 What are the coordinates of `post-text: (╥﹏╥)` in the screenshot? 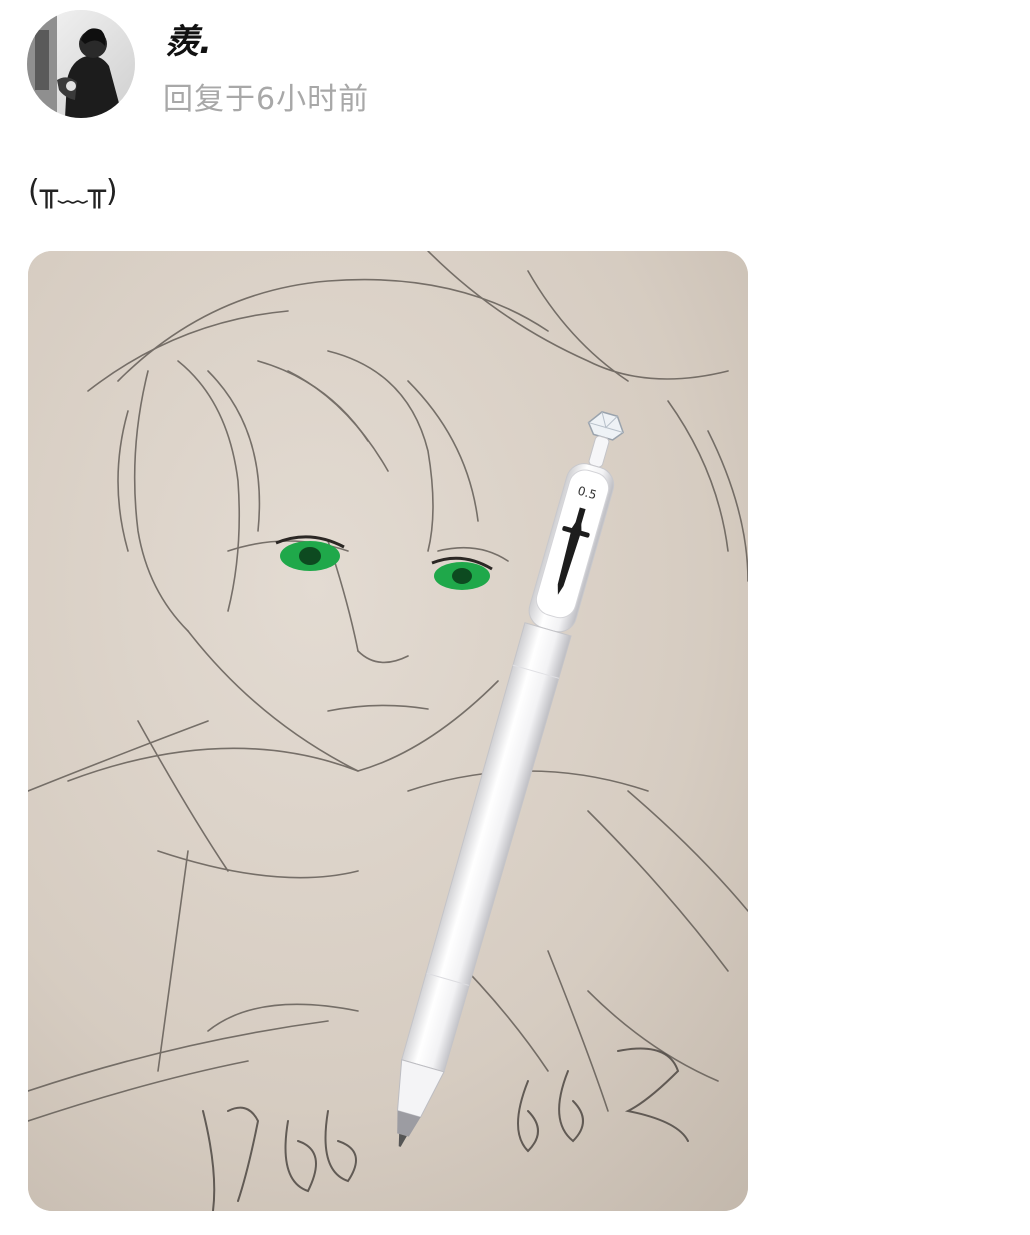 It's located at (73, 191).